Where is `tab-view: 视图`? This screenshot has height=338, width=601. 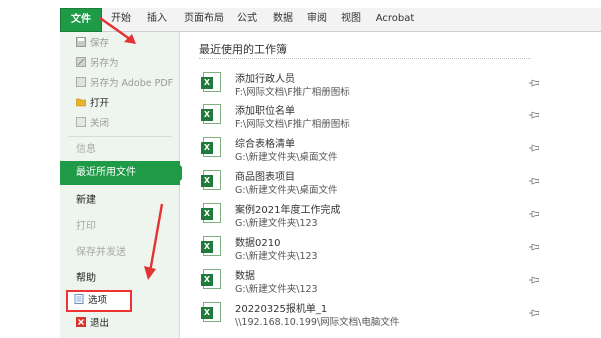 tab-view: 视图 is located at coordinates (351, 20).